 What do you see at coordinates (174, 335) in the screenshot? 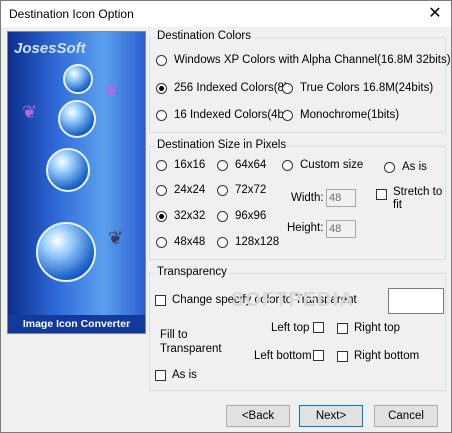
I see `fill-label: Fill to` at bounding box center [174, 335].